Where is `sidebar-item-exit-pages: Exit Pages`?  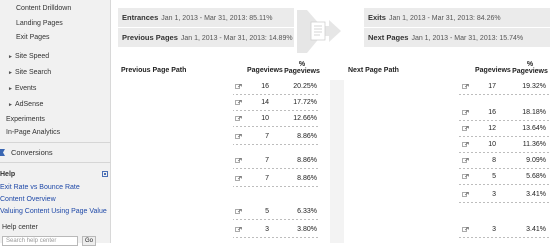 sidebar-item-exit-pages: Exit Pages is located at coordinates (55, 37).